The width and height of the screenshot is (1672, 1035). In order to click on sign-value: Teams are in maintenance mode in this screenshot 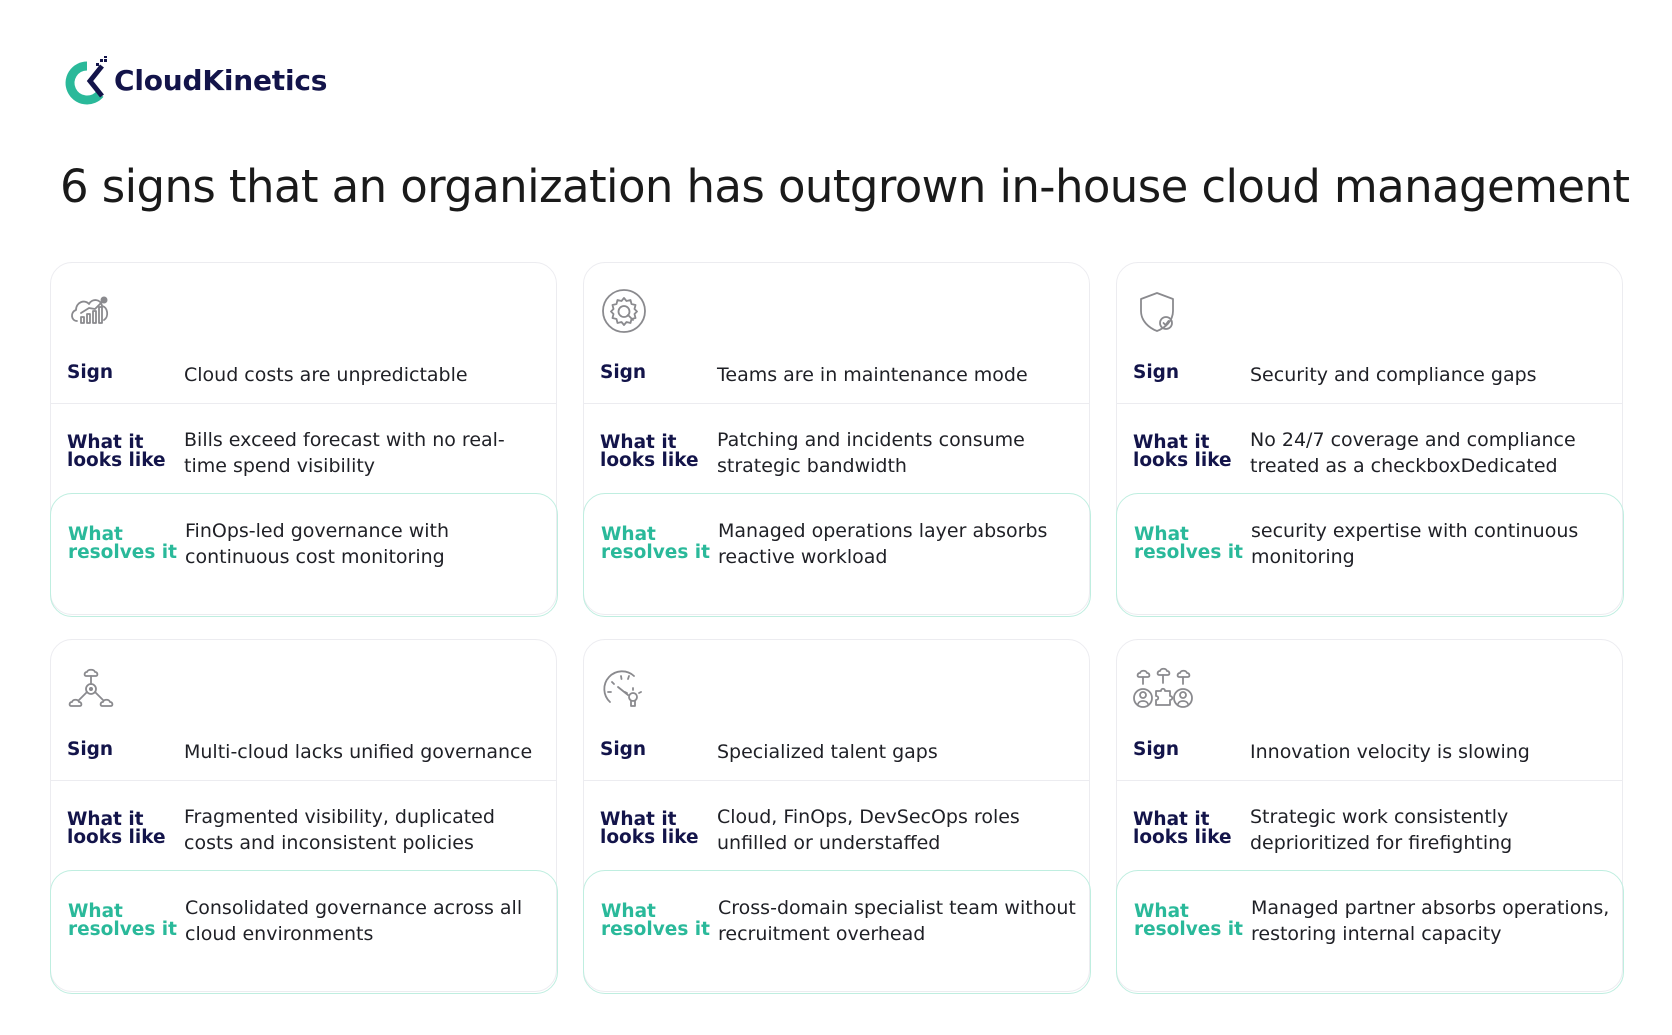, I will do `click(872, 375)`.